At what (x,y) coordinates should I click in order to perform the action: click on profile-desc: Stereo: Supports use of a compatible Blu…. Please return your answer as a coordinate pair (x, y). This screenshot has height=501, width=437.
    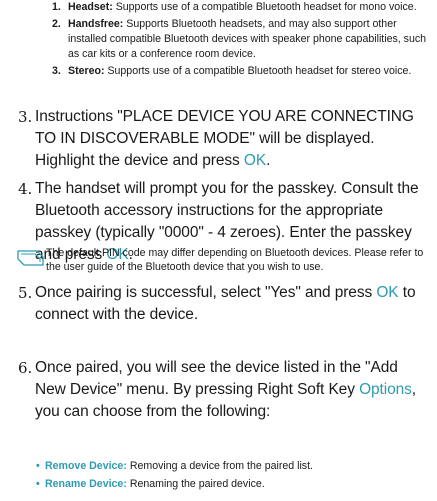
    Looking at the image, I should click on (239, 71).